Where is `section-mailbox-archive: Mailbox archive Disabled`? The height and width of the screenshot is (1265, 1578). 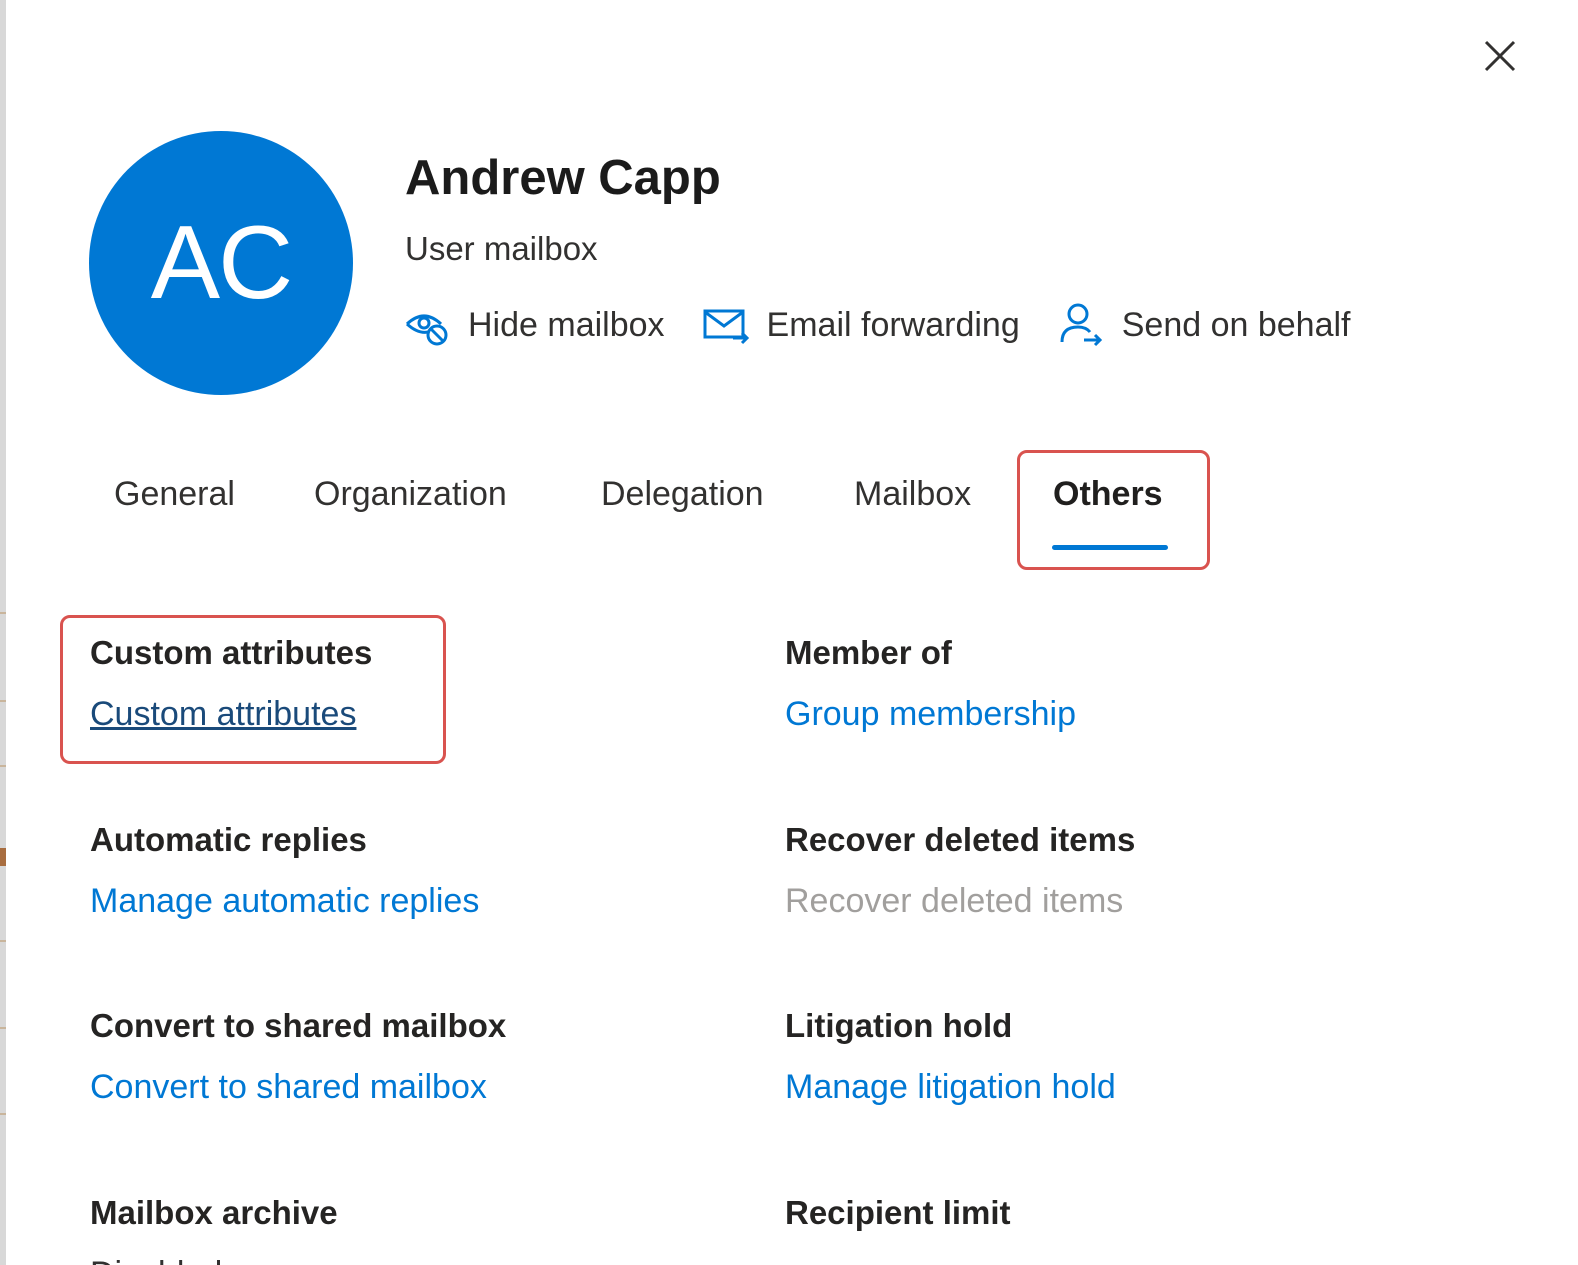 section-mailbox-archive: Mailbox archive Disabled is located at coordinates (214, 1229).